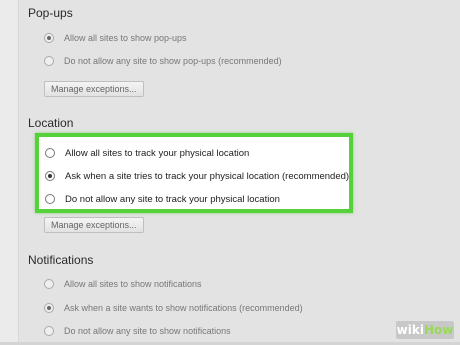 This screenshot has height=345, width=460. I want to click on popups-section-title: Pop-ups, so click(50, 13).